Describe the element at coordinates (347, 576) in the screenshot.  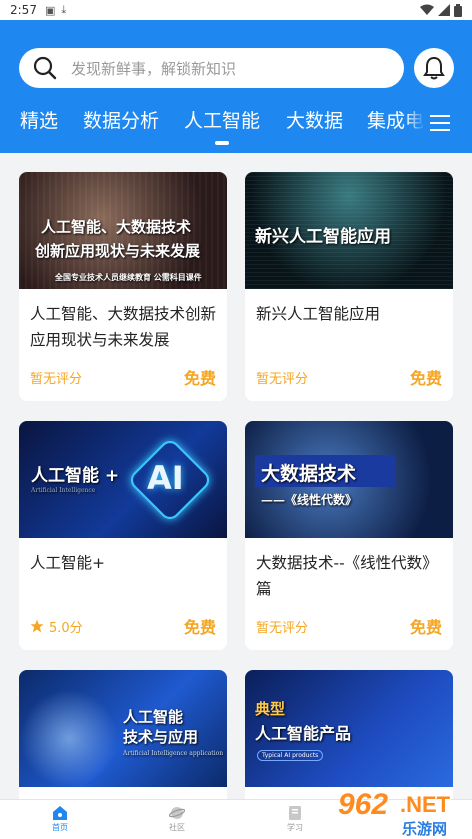
I see `course-title: 大数据技术--《线性代数》篇` at that location.